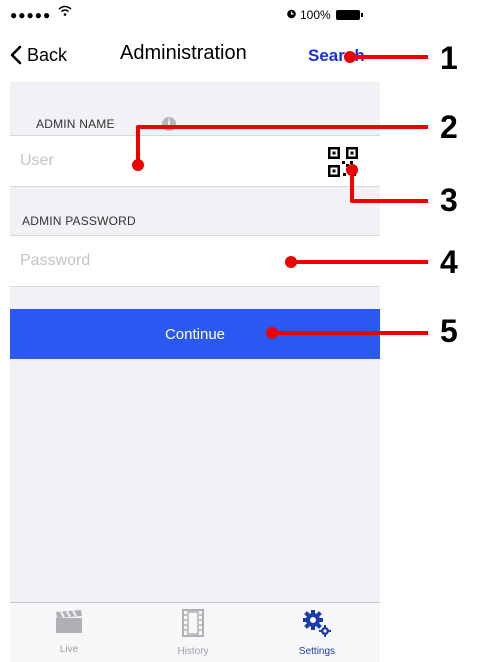 The width and height of the screenshot is (492, 662). I want to click on tab-bar: Live History Settings, so click(195, 632).